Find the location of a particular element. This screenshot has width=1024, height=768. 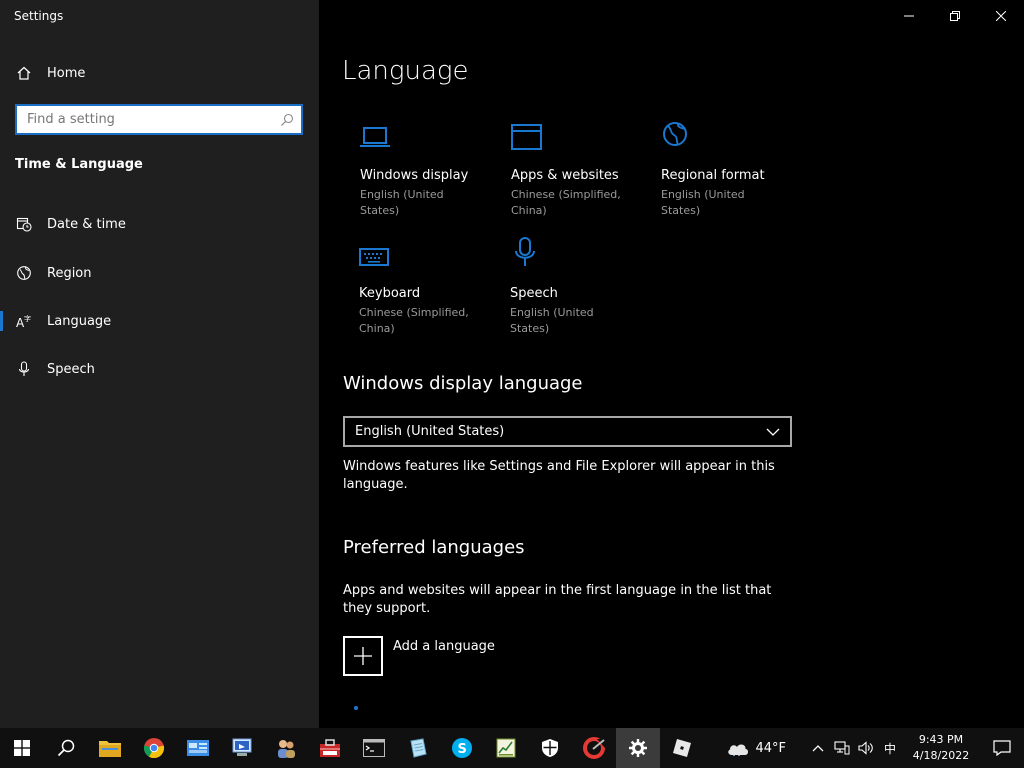

control-panel-icon is located at coordinates (198, 748).